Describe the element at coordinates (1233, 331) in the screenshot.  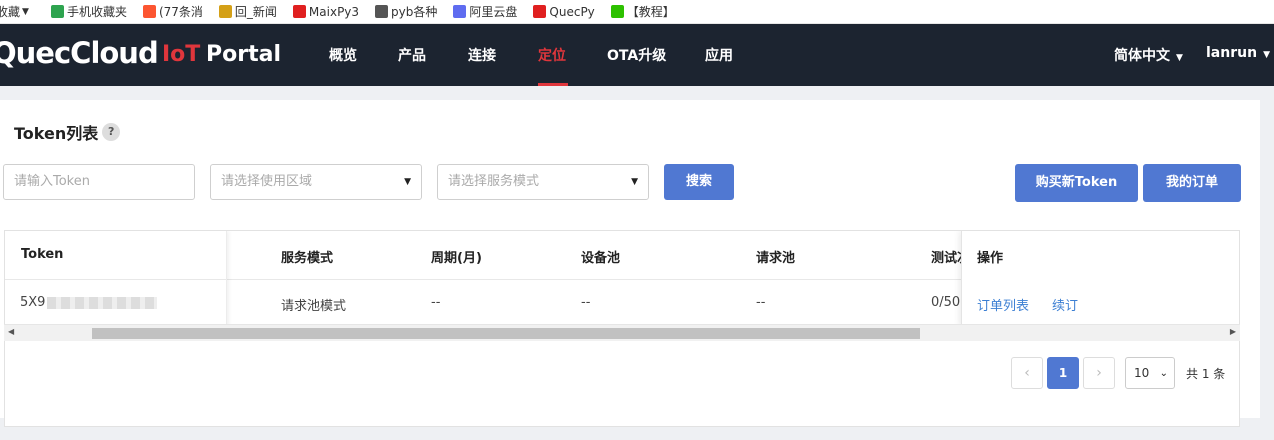
I see `scroll-right-arrow-icon: ▶` at that location.